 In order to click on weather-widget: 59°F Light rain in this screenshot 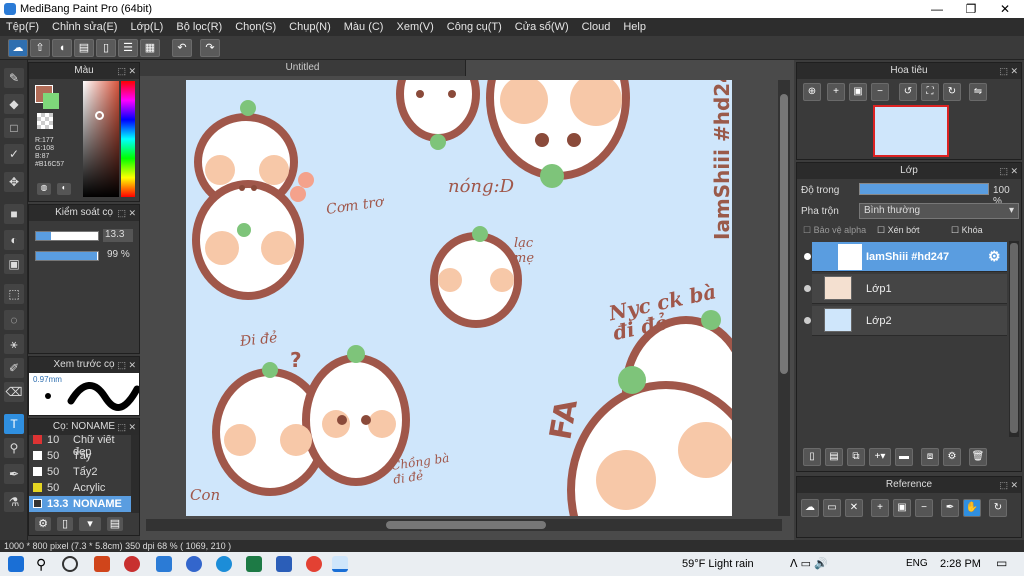, I will do `click(718, 564)`.